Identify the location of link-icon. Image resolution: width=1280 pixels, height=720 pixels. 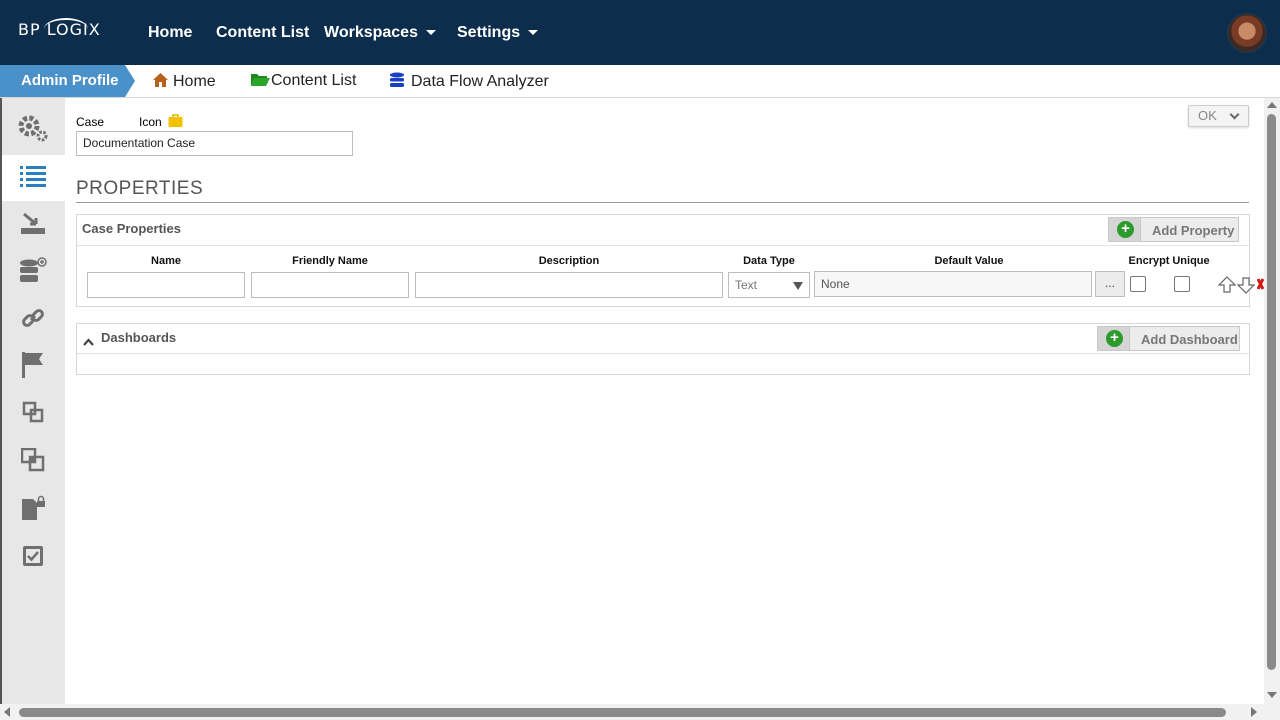
(33, 320).